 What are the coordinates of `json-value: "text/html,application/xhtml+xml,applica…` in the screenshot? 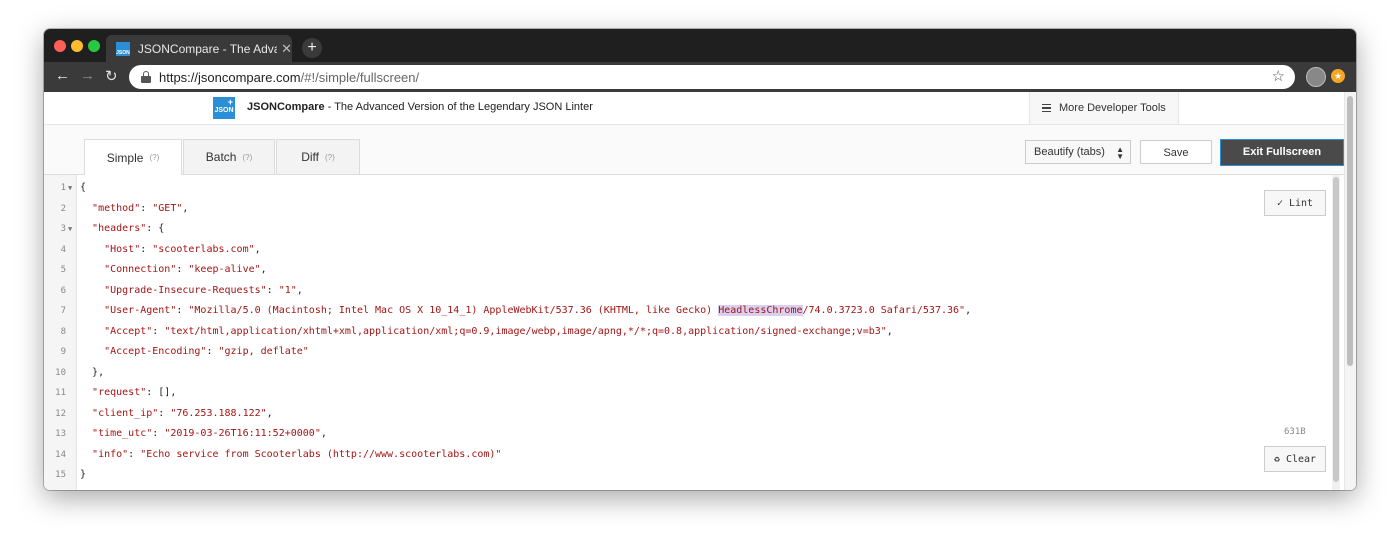 It's located at (525, 331).